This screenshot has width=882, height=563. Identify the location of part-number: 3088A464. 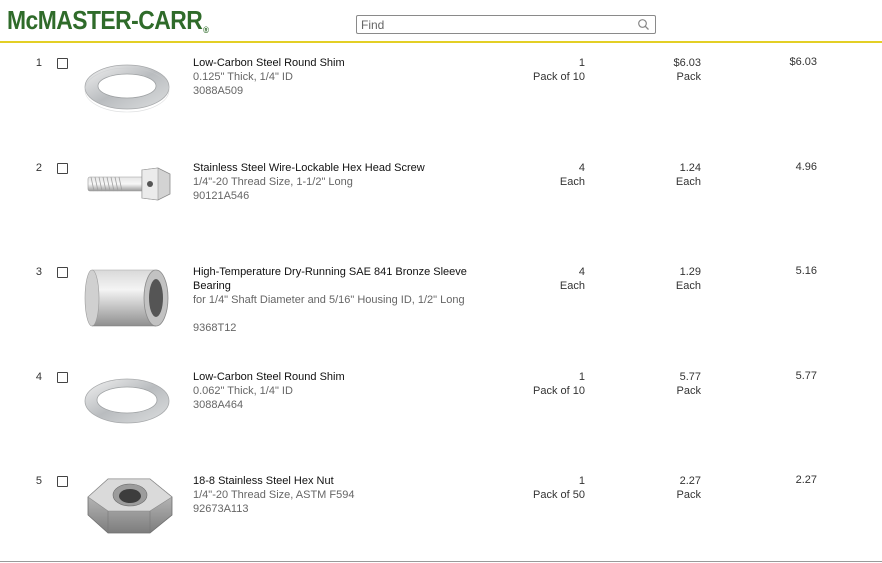
(218, 405).